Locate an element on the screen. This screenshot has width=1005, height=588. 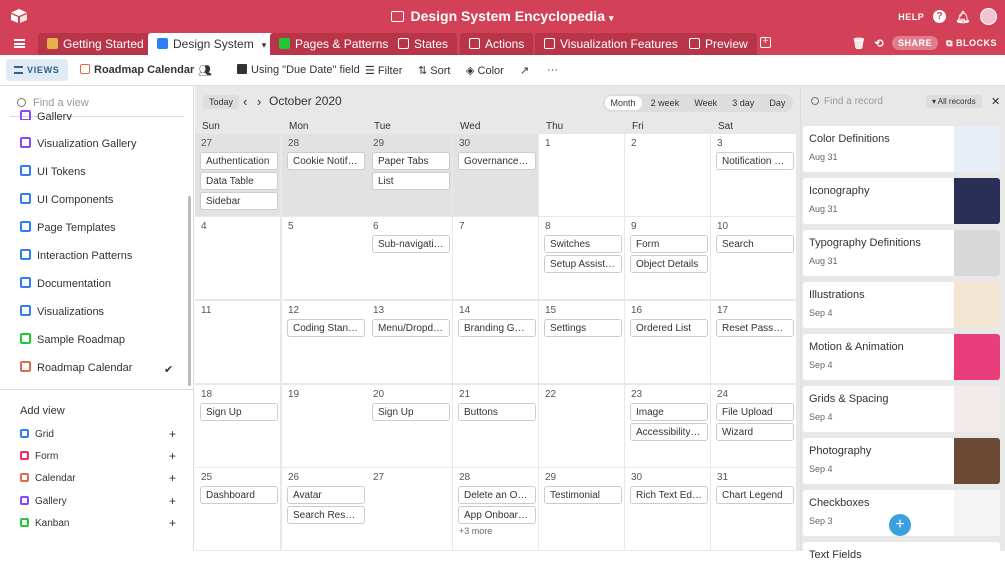
calendar-record: Sidebar is located at coordinates (239, 201).